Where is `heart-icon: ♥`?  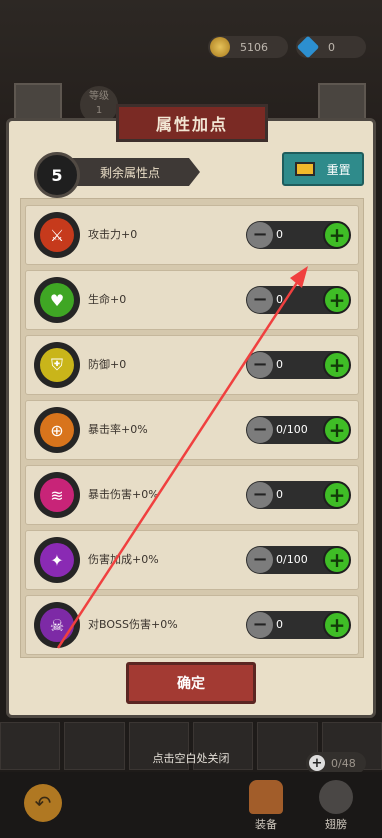
heart-icon: ♥ is located at coordinates (57, 300).